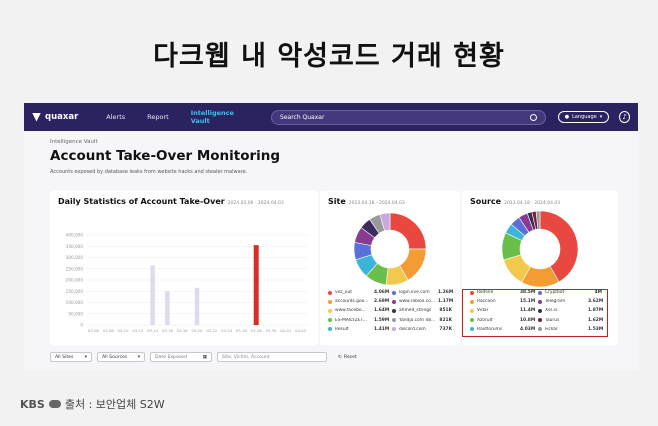  What do you see at coordinates (382, 292) in the screenshot?
I see `legend-value: 4.06M` at bounding box center [382, 292].